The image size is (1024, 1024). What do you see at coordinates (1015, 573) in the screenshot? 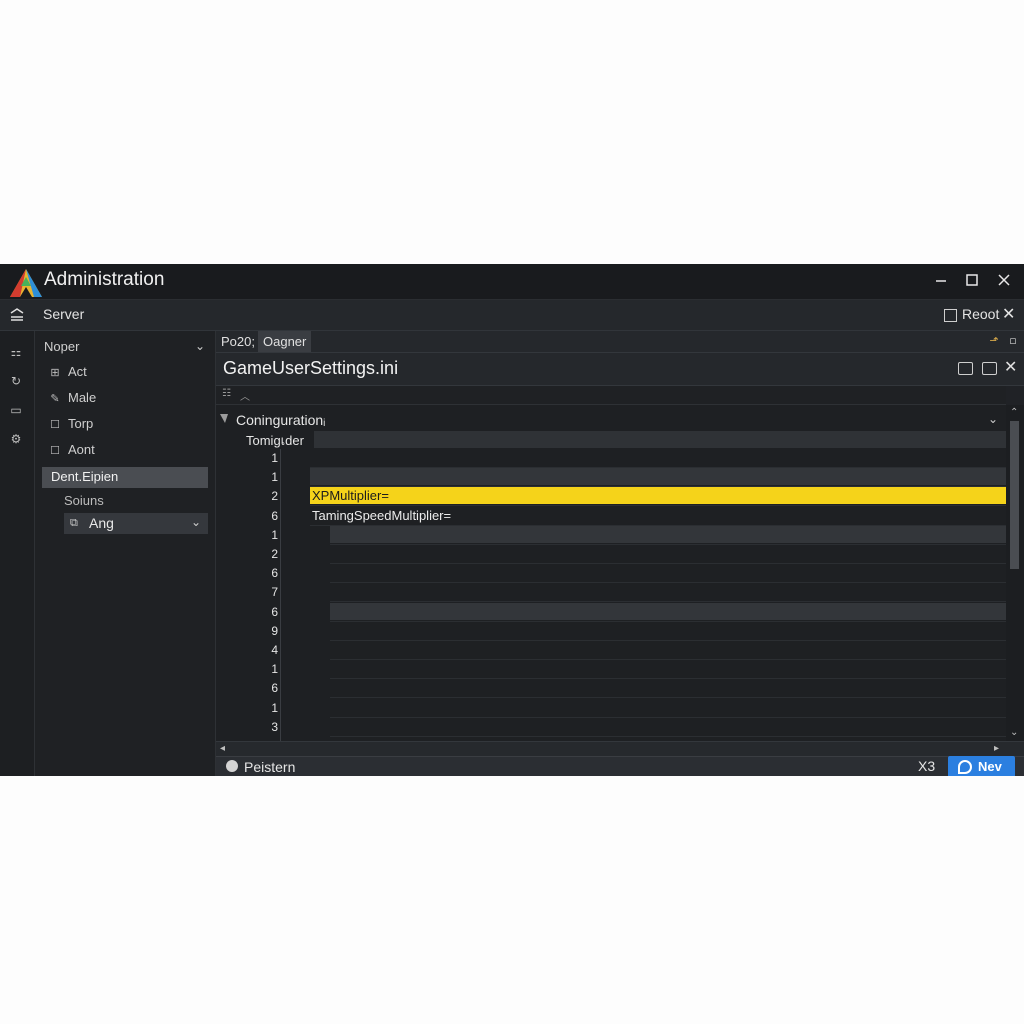
I see `vertical-scrollbar: ⌃ ⌄` at bounding box center [1015, 573].